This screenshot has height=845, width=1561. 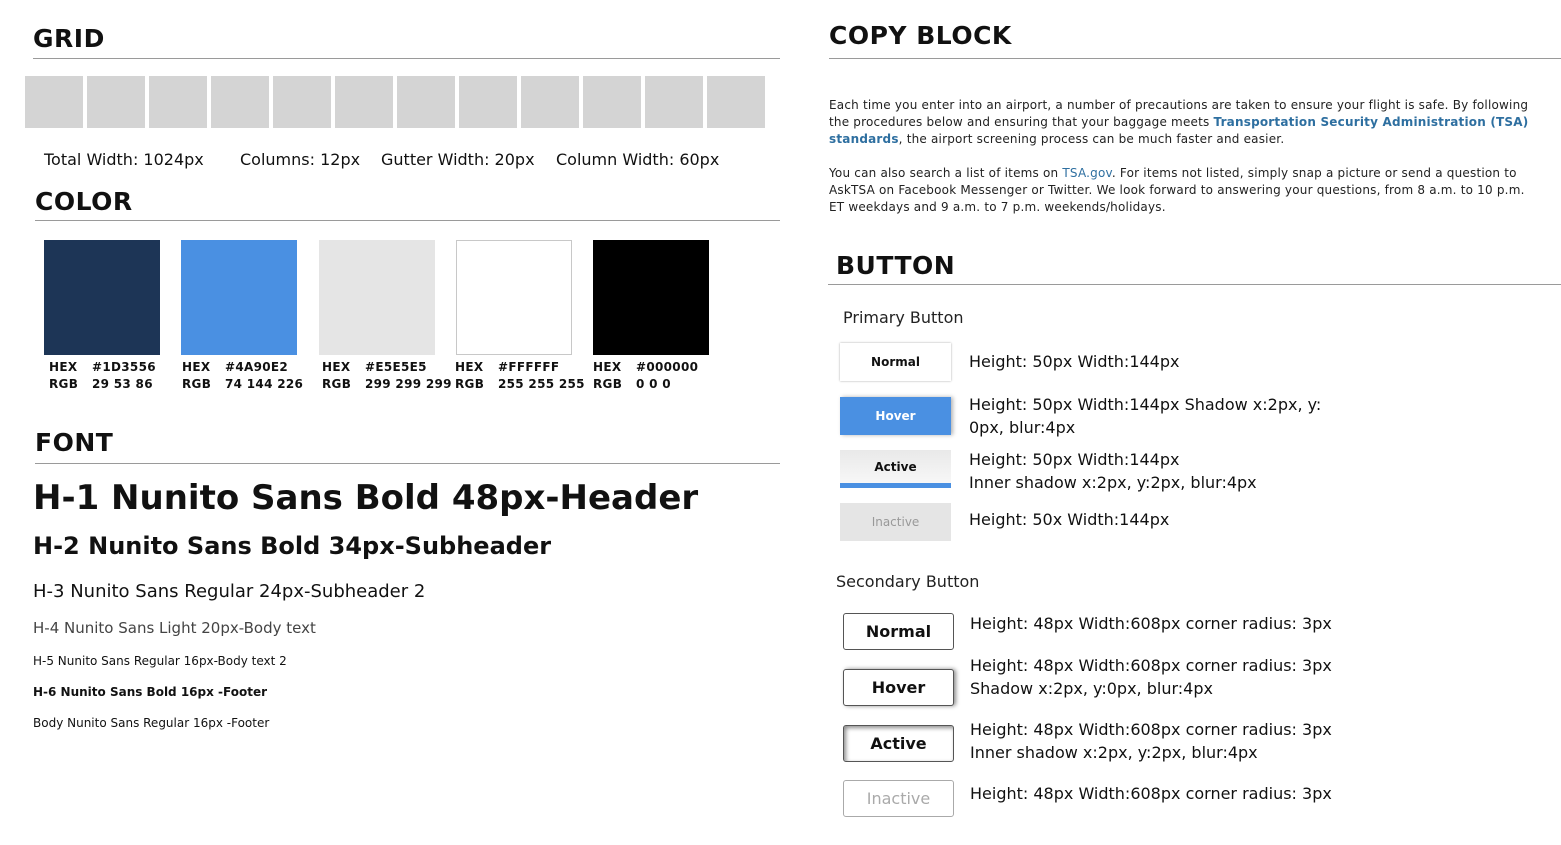 What do you see at coordinates (408, 384) in the screenshot?
I see `rgb-value: 299 299 299` at bounding box center [408, 384].